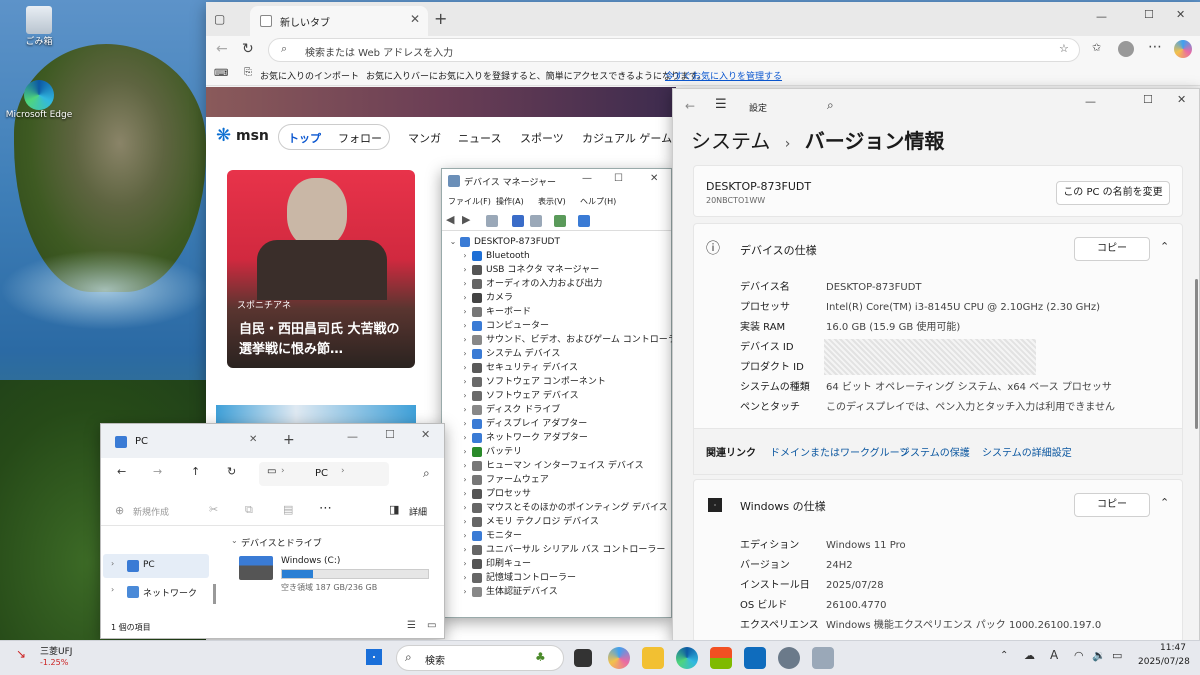  Describe the element at coordinates (690, 106) in the screenshot. I see `settings-back-icon: ←` at that location.